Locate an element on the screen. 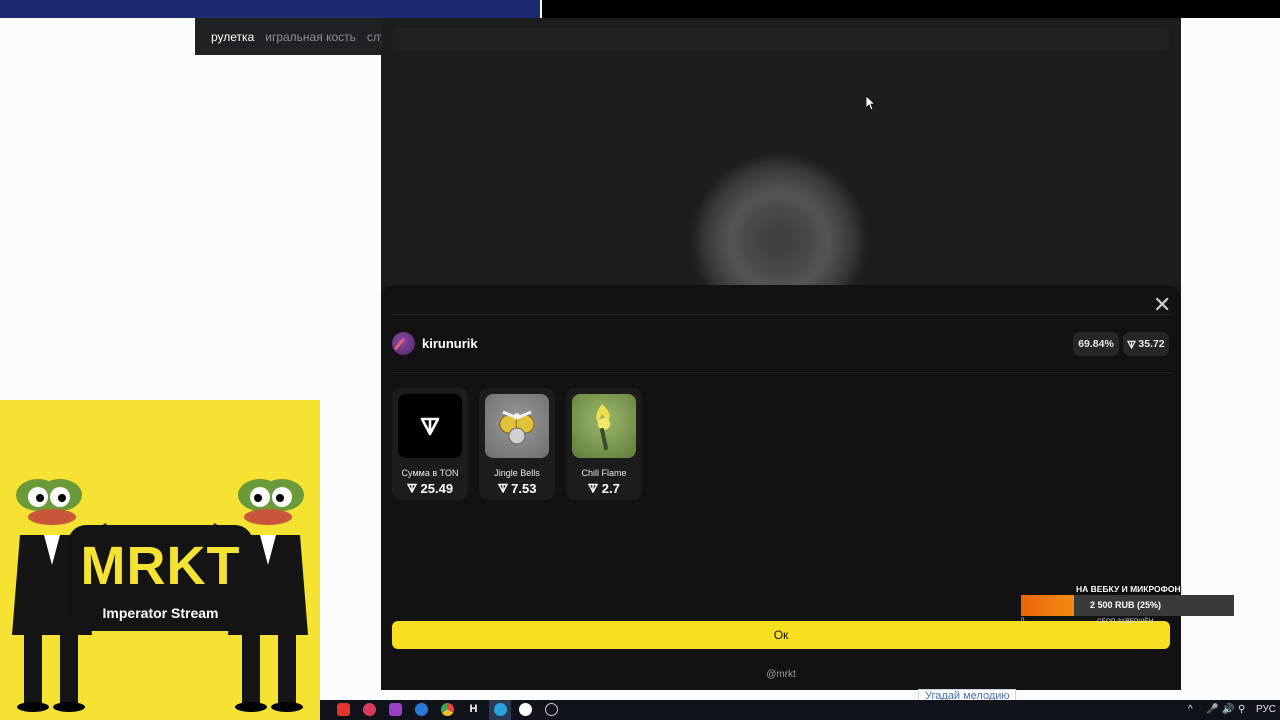  winner-username: kirunurik is located at coordinates (450, 343).